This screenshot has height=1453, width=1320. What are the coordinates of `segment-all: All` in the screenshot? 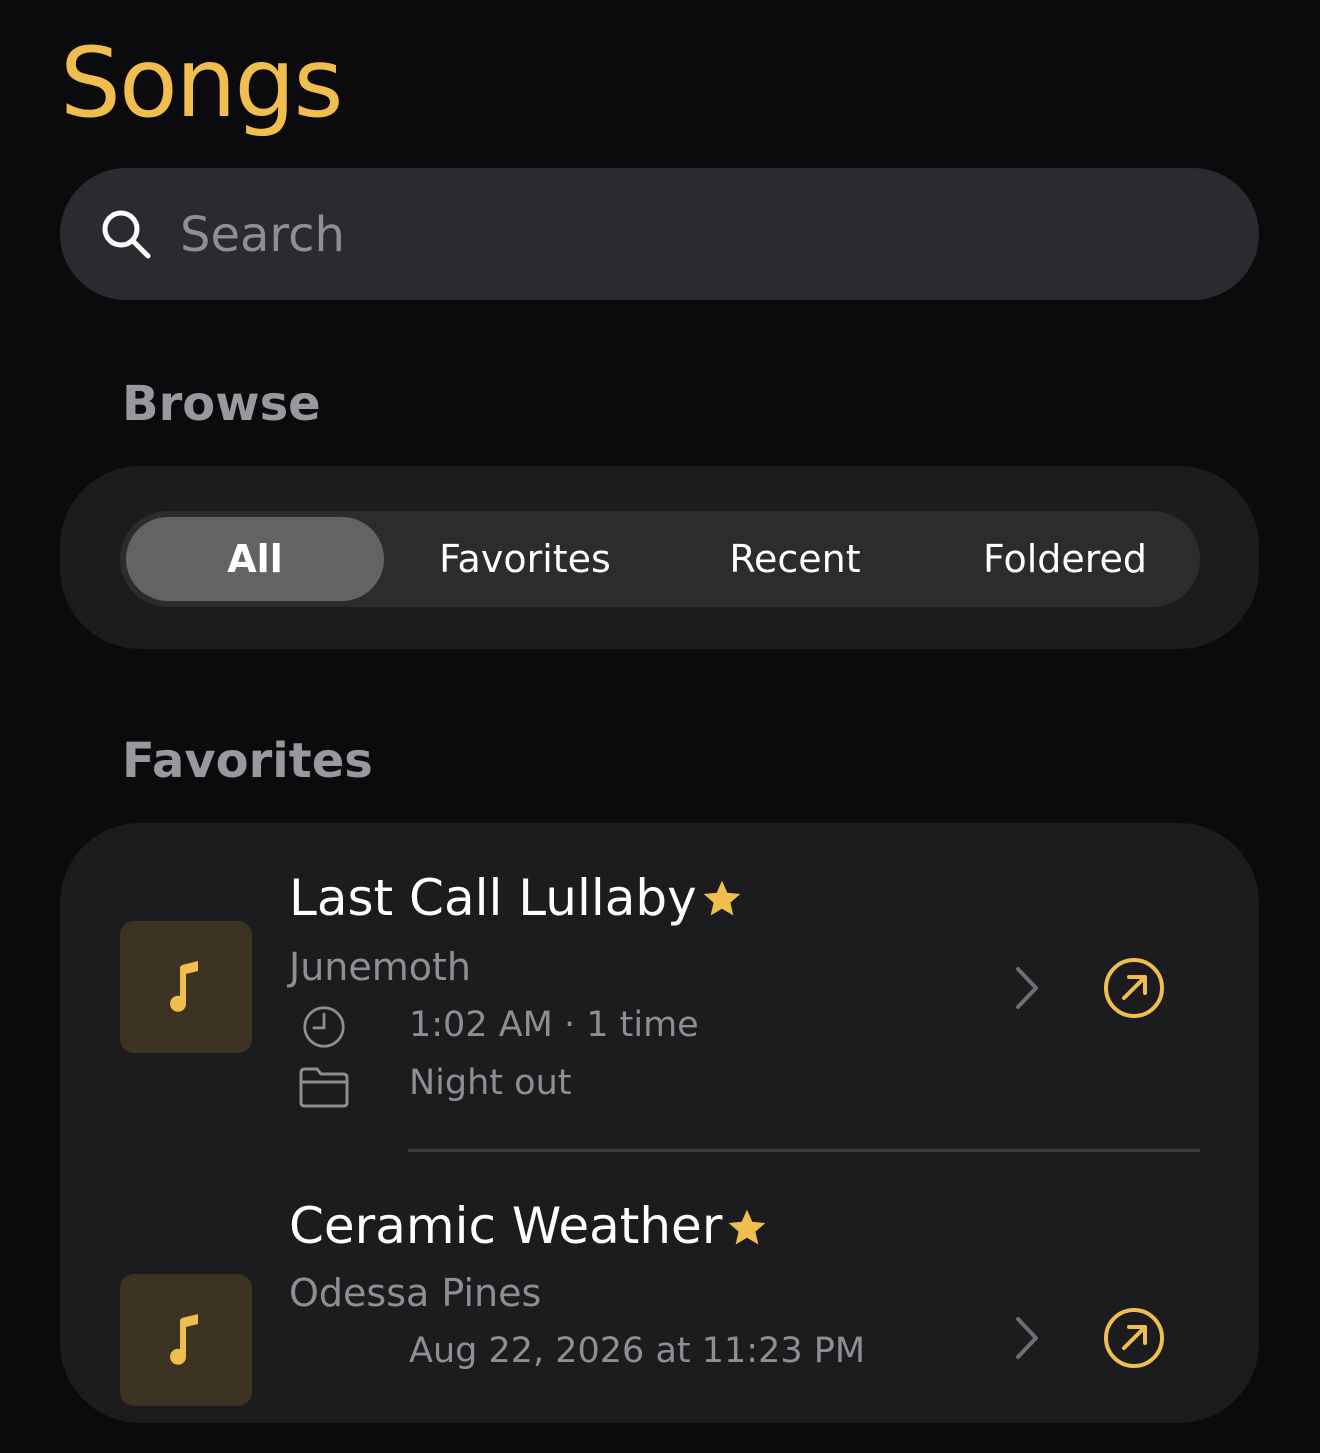 It's located at (255, 559).